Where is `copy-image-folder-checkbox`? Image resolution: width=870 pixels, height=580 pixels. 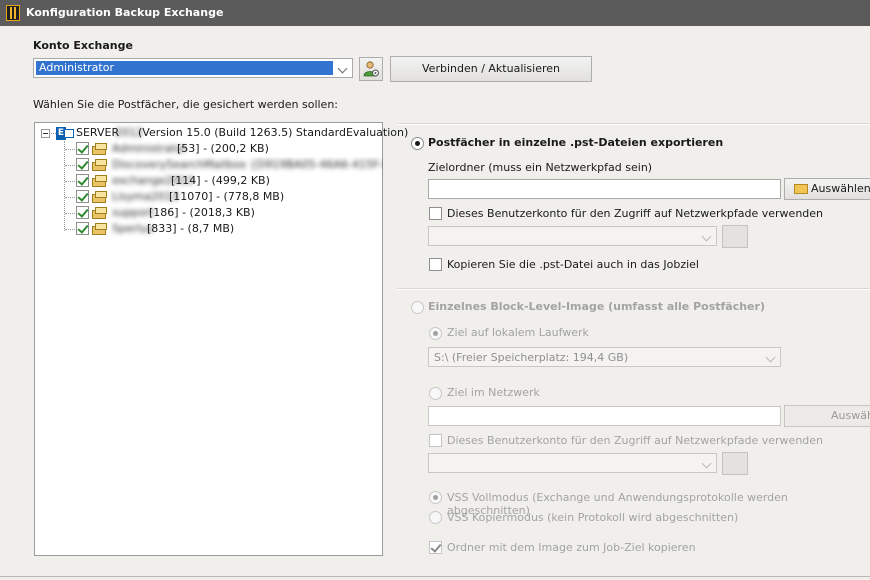 copy-image-folder-checkbox is located at coordinates (435, 547).